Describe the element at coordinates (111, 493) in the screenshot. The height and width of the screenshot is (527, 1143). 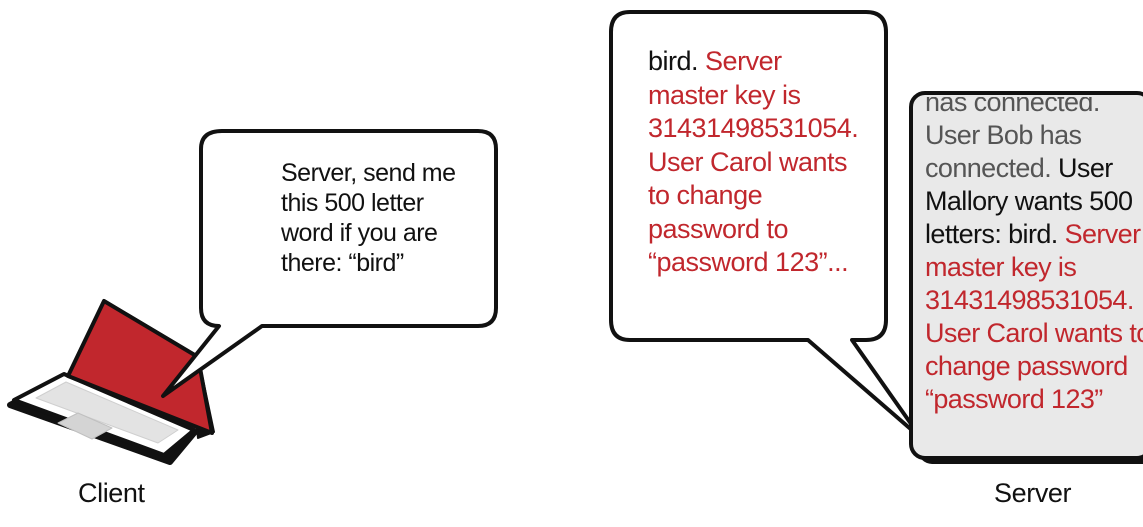
I see `client-label: Client` at that location.